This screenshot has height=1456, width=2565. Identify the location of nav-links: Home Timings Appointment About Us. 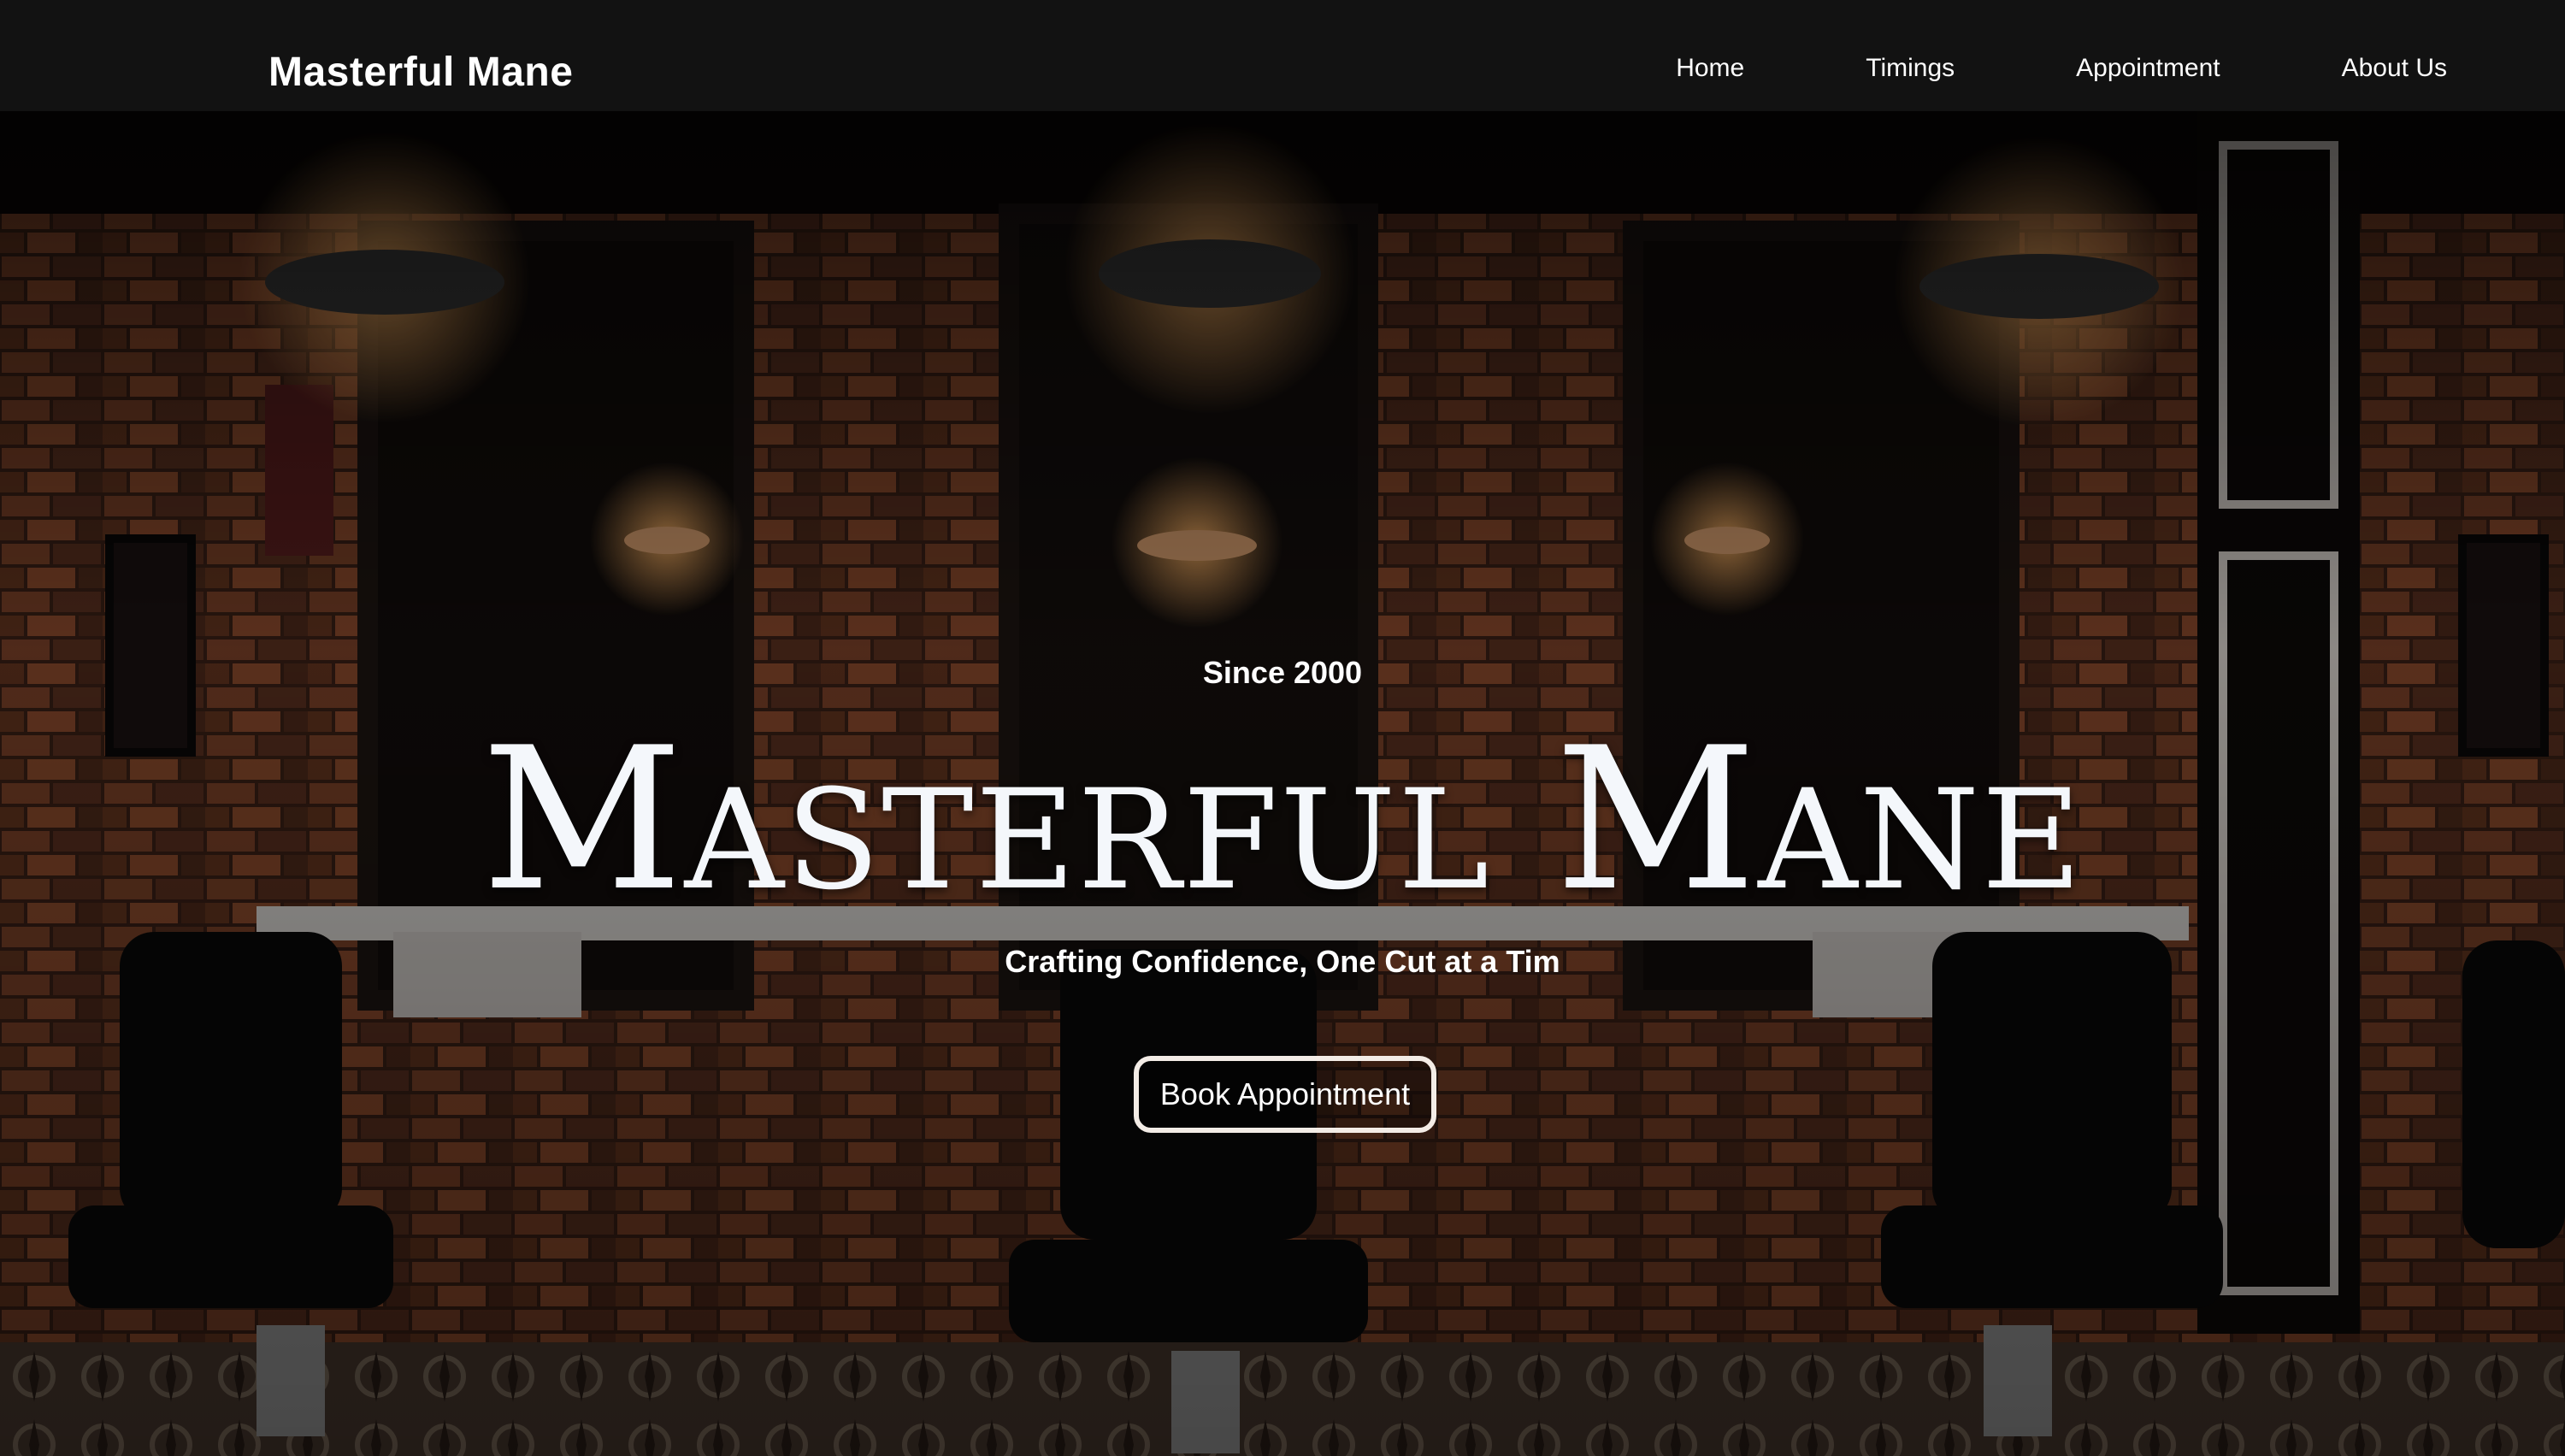
(2061, 68).